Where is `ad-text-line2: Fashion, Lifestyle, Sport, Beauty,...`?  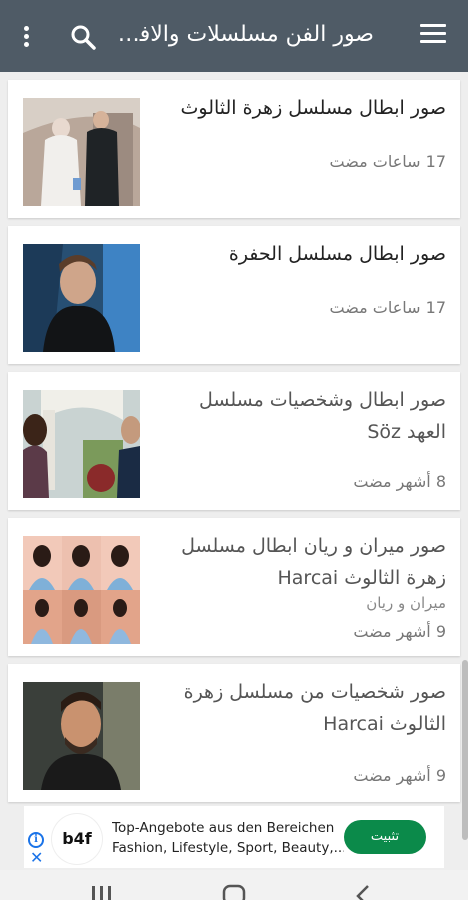
ad-text-line2: Fashion, Lifestyle, Sport, Beauty,... is located at coordinates (228, 848).